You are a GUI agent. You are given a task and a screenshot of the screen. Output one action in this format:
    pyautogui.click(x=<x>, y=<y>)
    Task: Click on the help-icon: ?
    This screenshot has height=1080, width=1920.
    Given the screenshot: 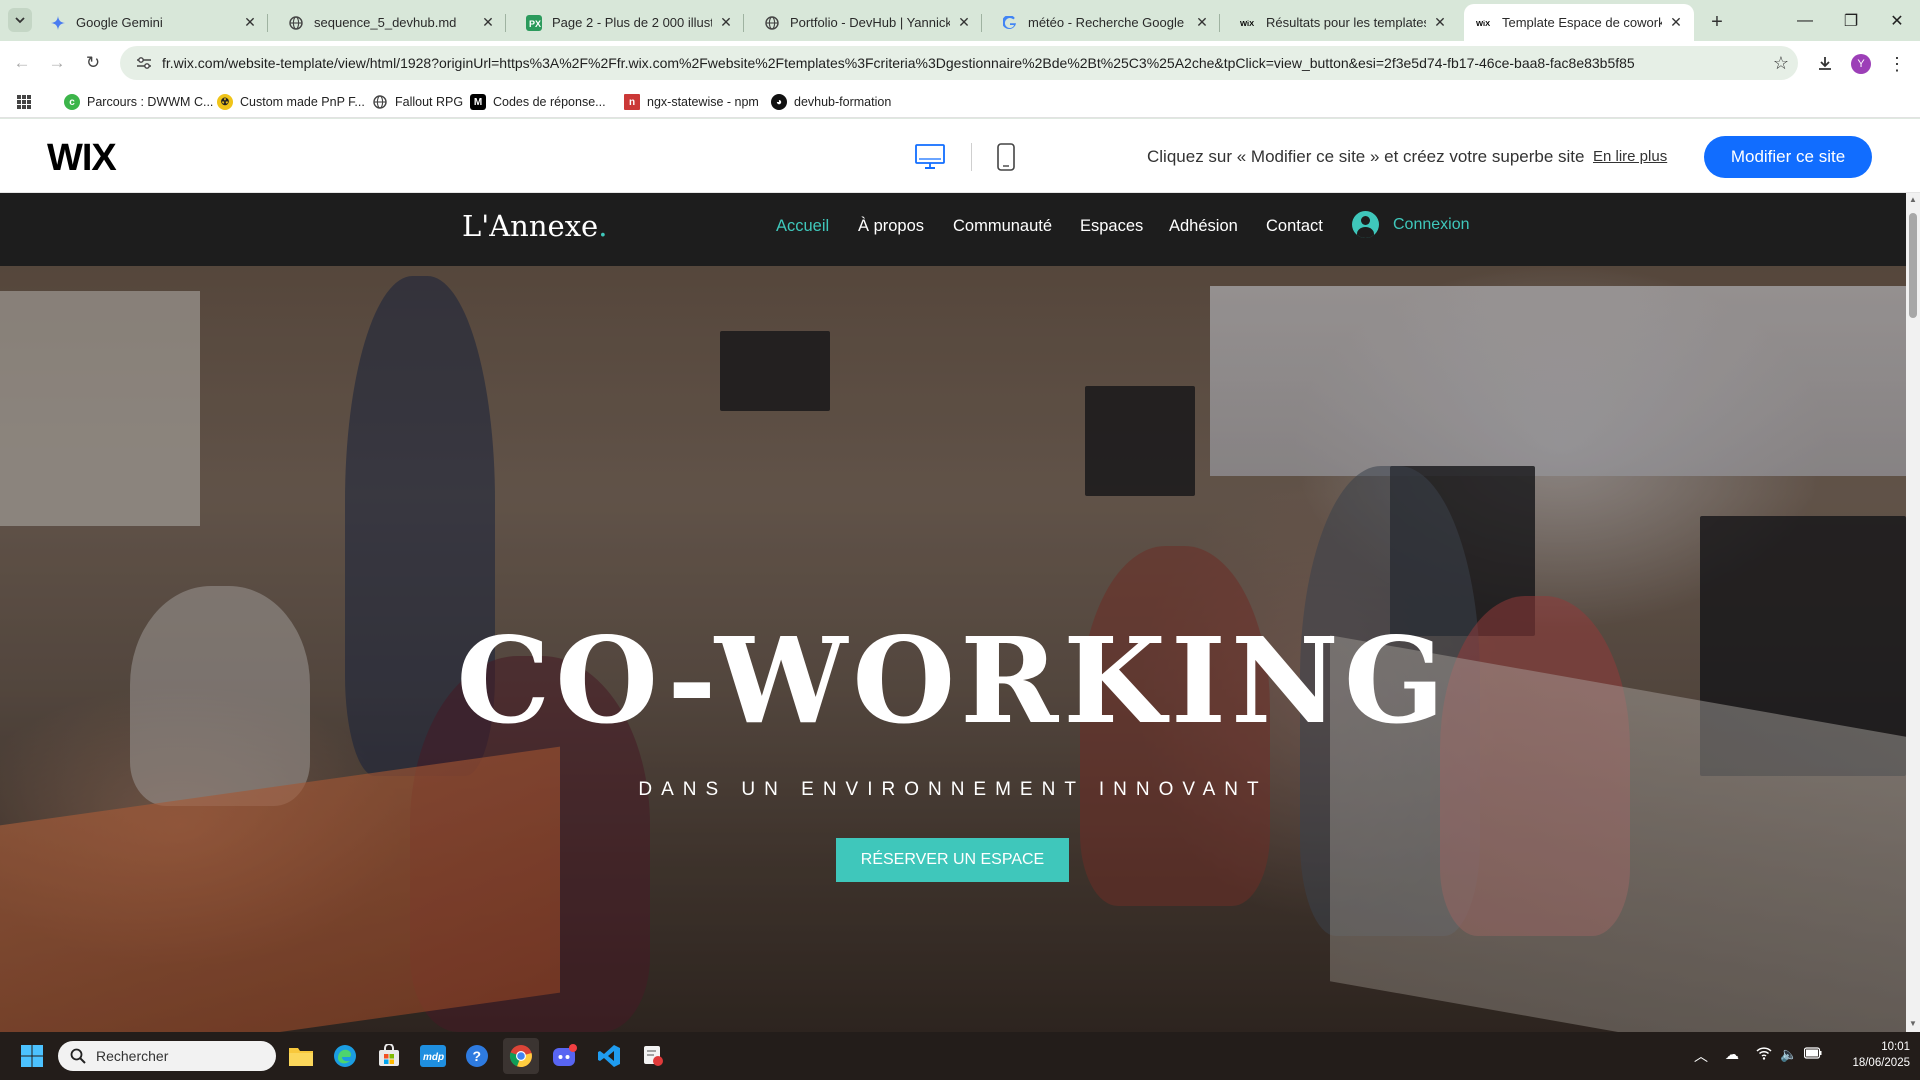 What is the action you would take?
    pyautogui.click(x=477, y=1056)
    